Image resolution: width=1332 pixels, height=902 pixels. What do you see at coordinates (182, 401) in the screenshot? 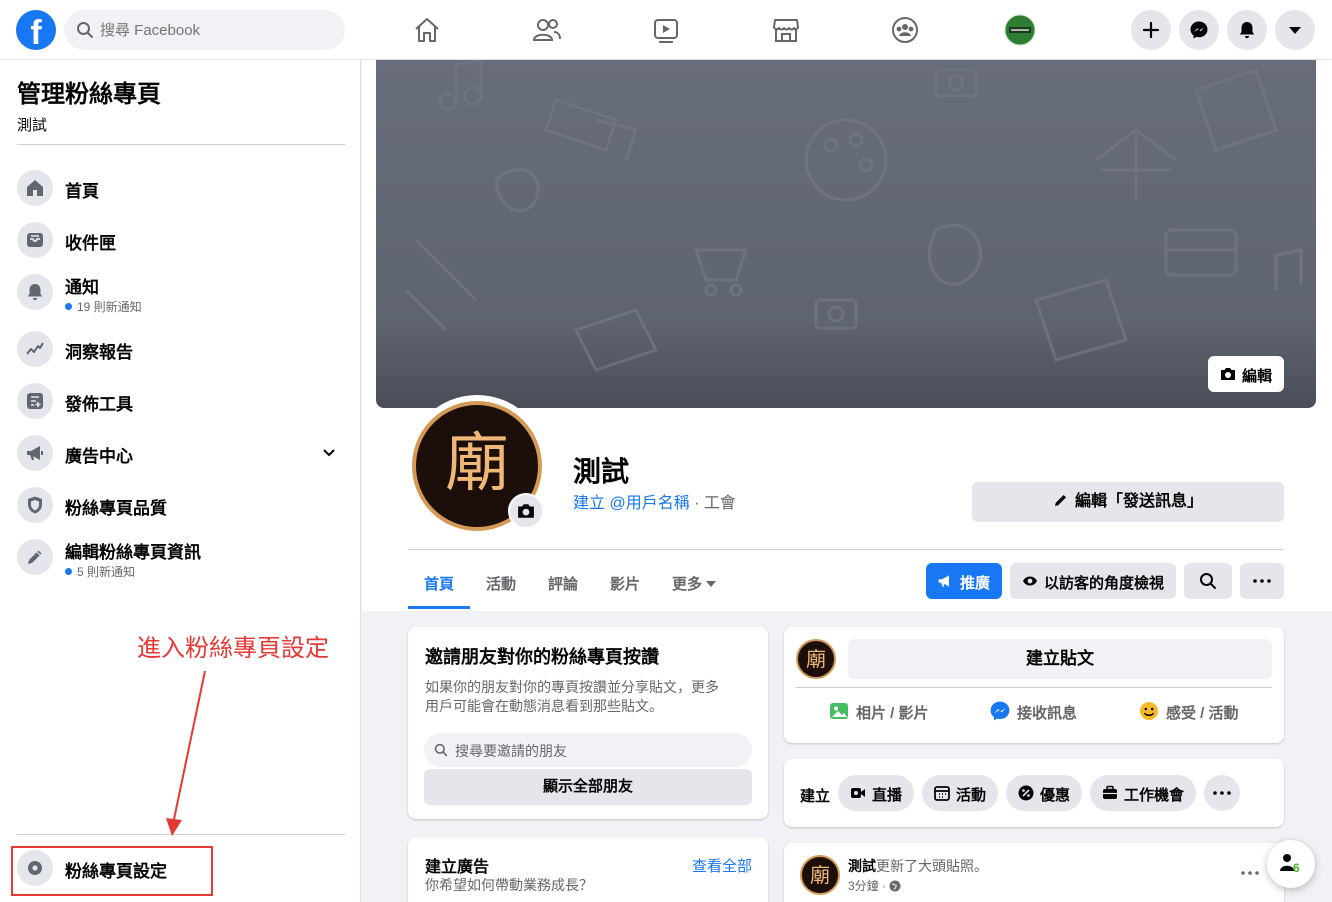
I see `sidebar-item-publishing-tools: 發佈工具` at bounding box center [182, 401].